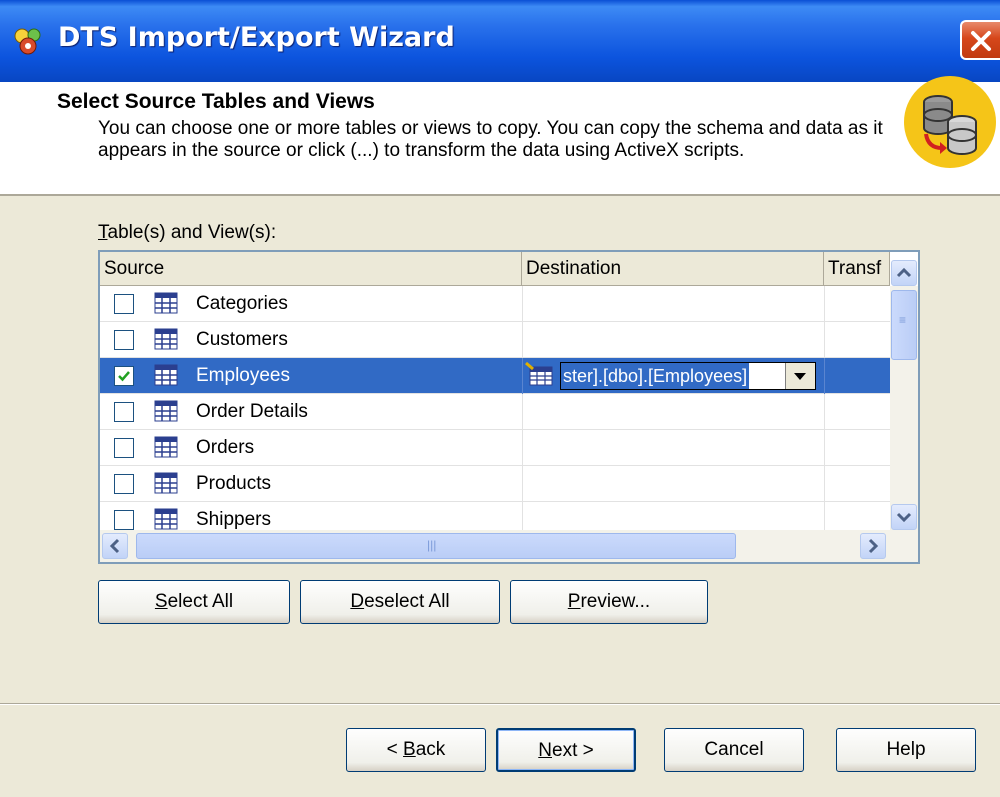  Describe the element at coordinates (311, 269) in the screenshot. I see `column-header-source: Source` at that location.